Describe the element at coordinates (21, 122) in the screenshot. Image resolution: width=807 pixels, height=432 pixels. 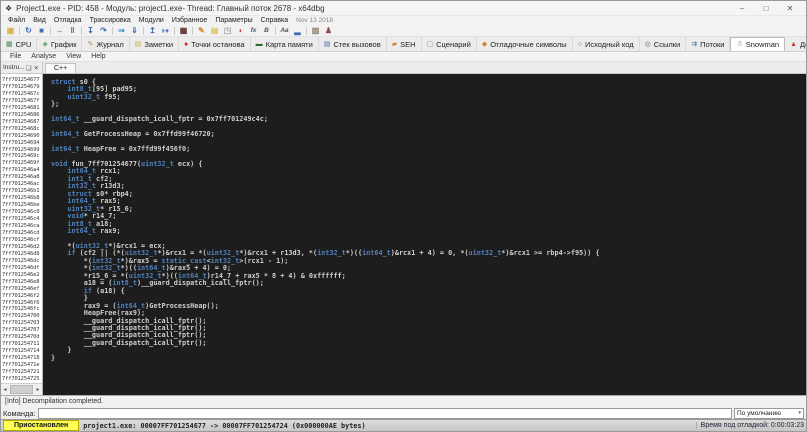
I see `instruction-address: 7ff701254687` at that location.